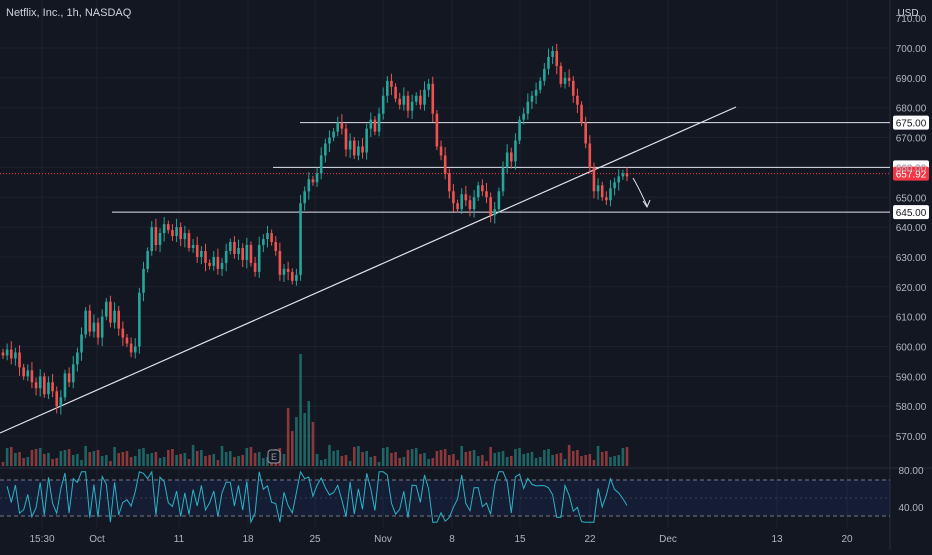 This screenshot has width=932, height=555. I want to click on level-tag-label: 675.00, so click(911, 124).